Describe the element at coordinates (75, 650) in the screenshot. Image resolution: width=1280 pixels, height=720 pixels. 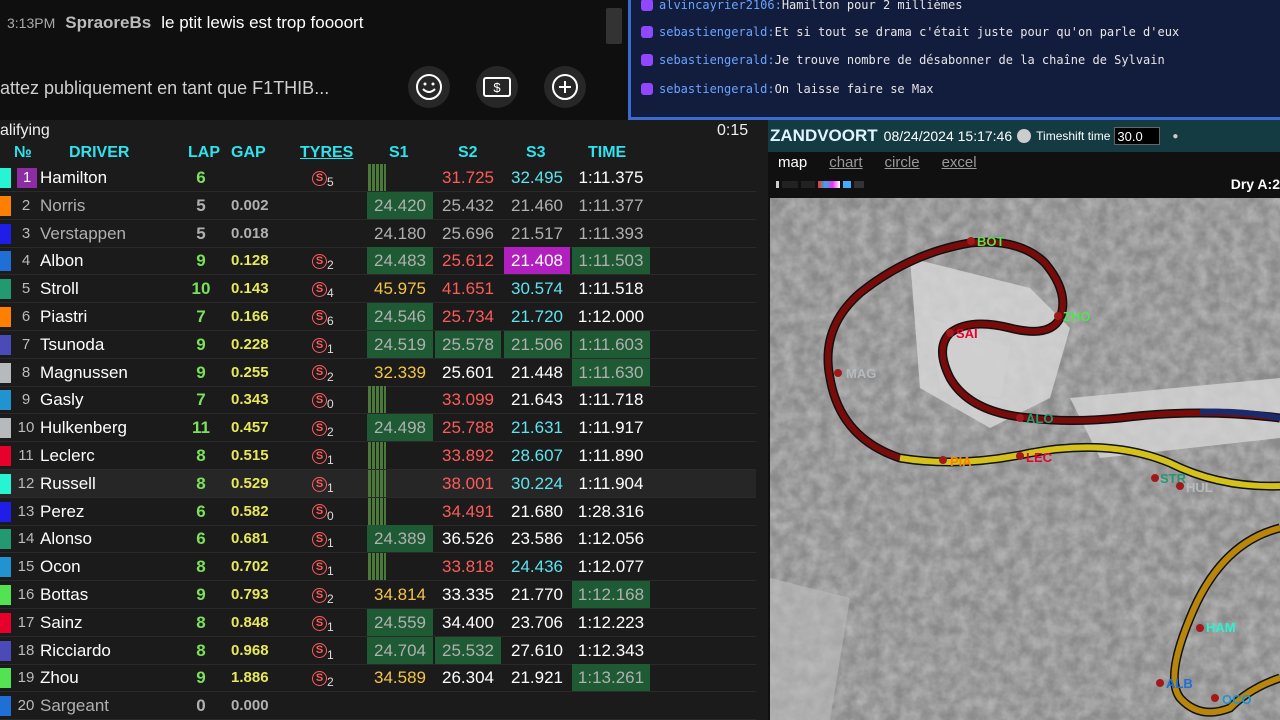
I see `driver-name: Ricciardo` at that location.